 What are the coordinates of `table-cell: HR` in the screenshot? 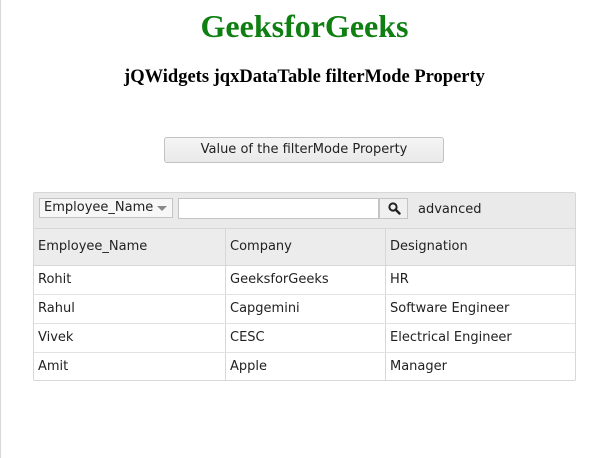 It's located at (480, 280).